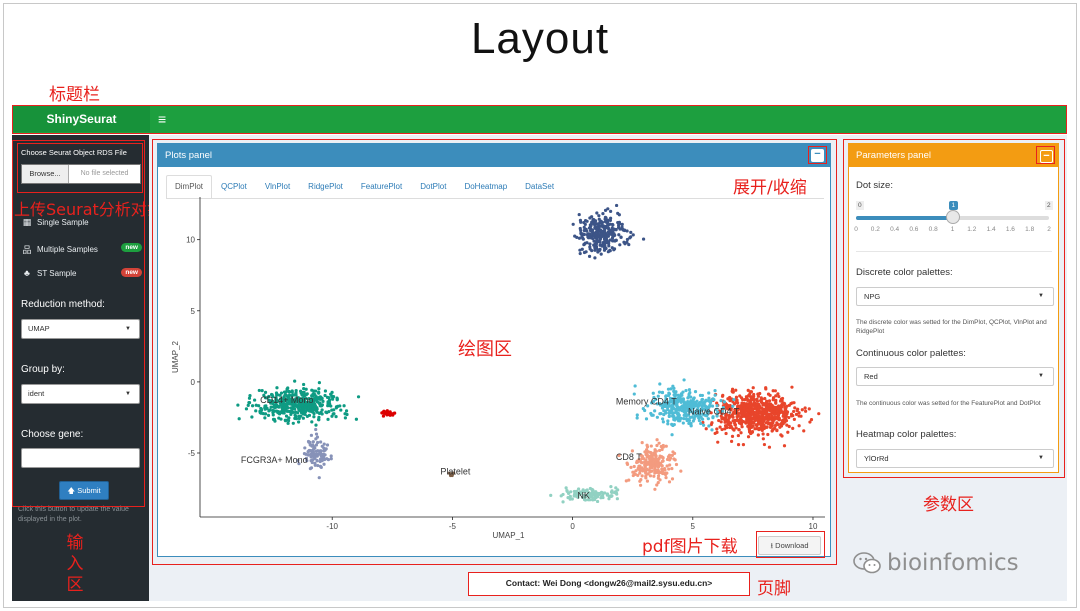 This screenshot has width=1080, height=611. I want to click on annotation-expand-collapse: 展开/收缩, so click(770, 188).